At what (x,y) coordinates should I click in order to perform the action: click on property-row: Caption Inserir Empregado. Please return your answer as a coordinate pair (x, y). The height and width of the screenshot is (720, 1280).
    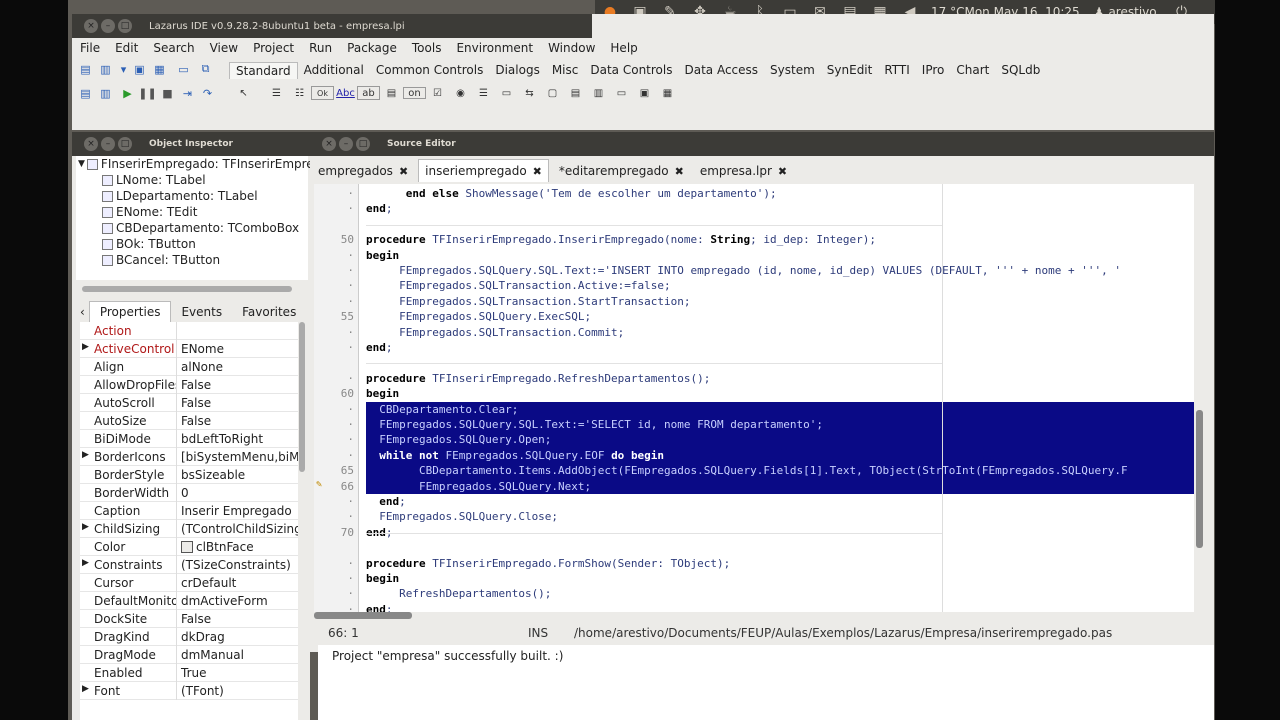
    Looking at the image, I should click on (189, 510).